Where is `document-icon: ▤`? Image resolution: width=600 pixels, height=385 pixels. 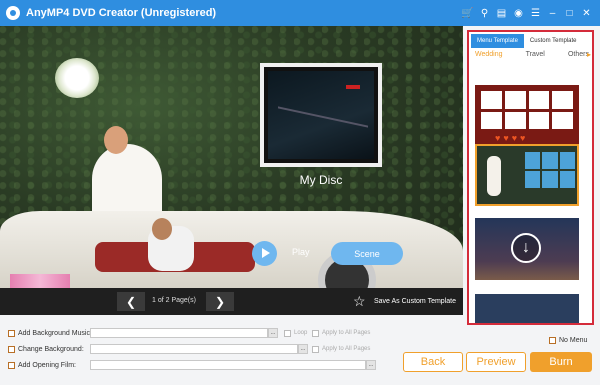
document-icon: ▤ is located at coordinates (501, 13).